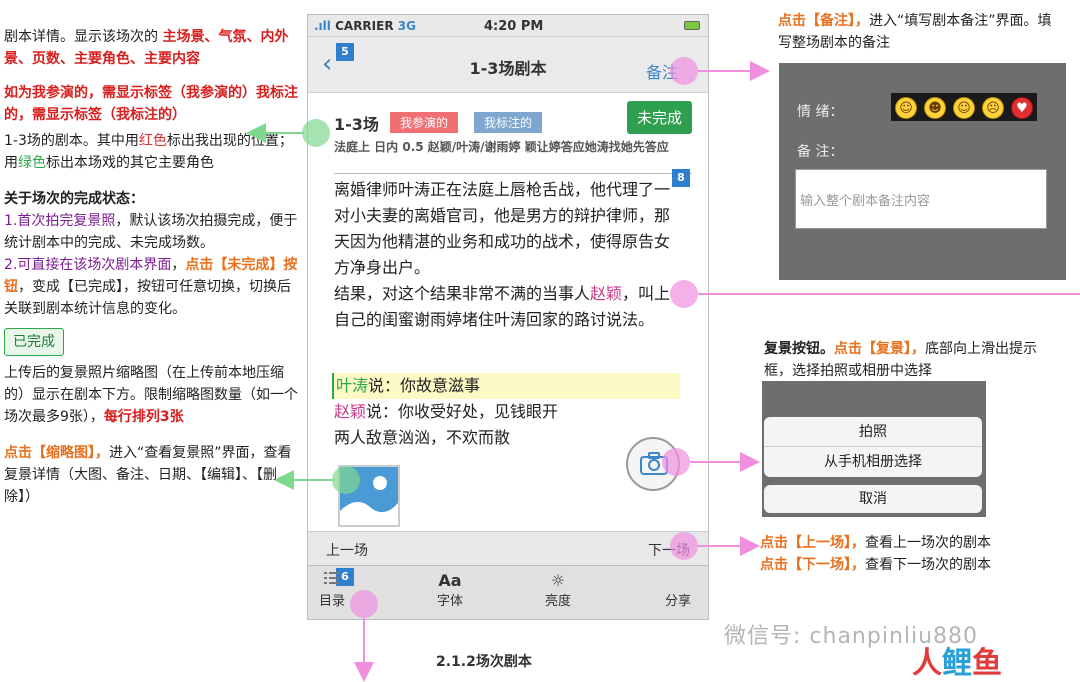 The image size is (1080, 682). I want to click on note-tags: 如为我参演的，需显示标签（我参演的）我标注的，需显示标签（我标注的）, so click(151, 104).